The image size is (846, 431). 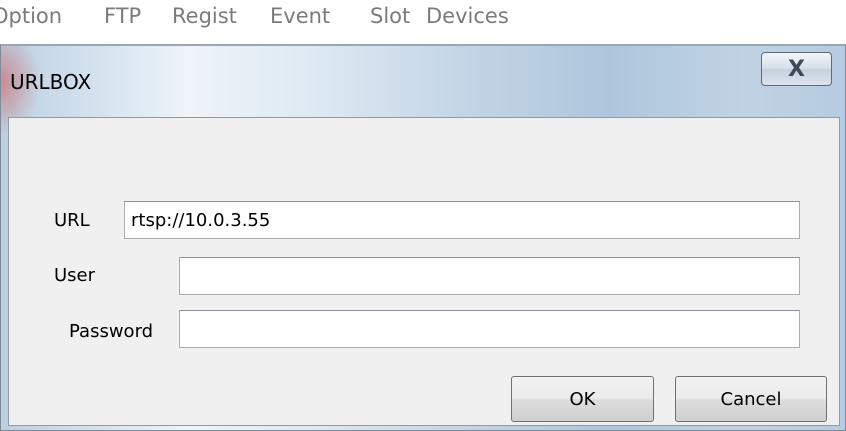 What do you see at coordinates (582, 399) in the screenshot?
I see `ok-button: OK` at bounding box center [582, 399].